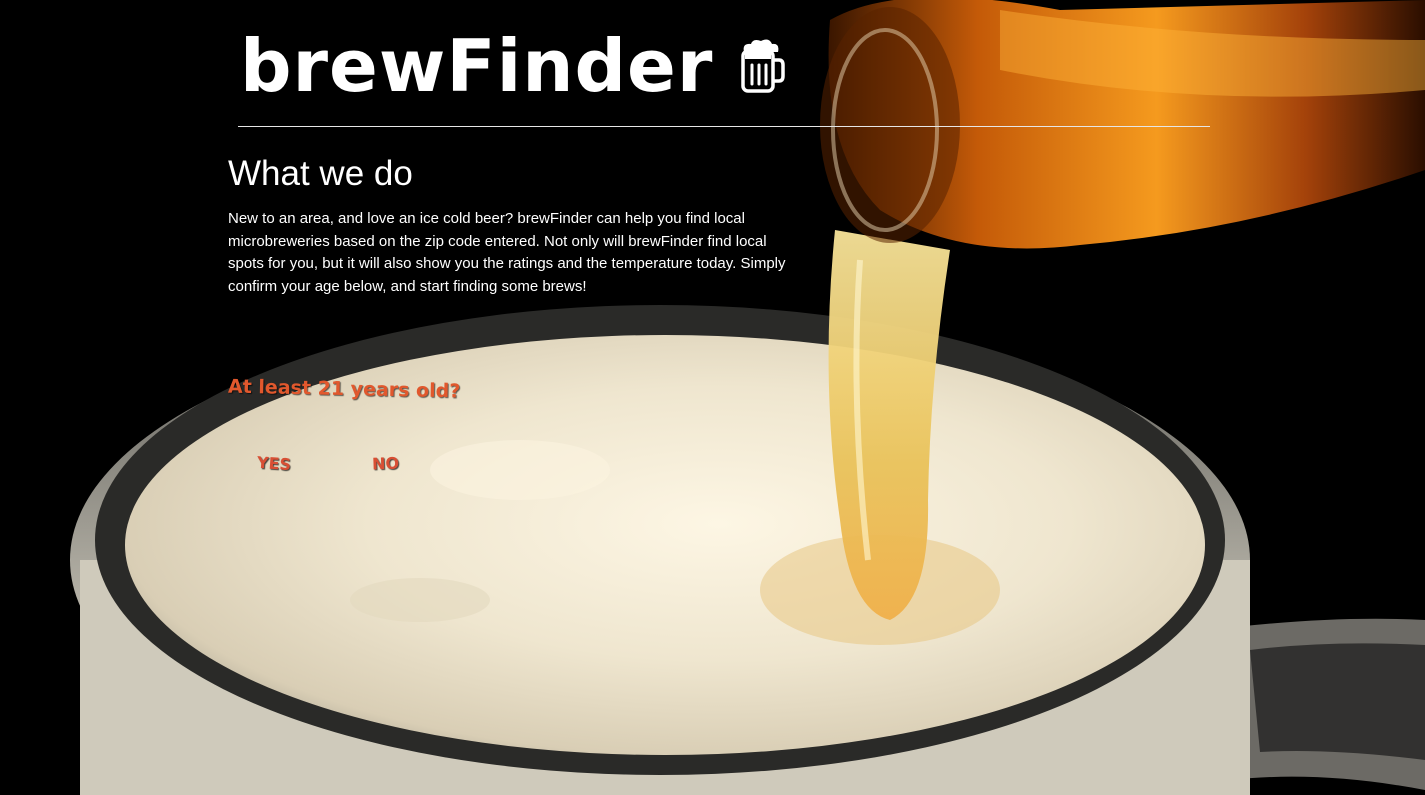 This screenshot has width=1425, height=795. Describe the element at coordinates (386, 464) in the screenshot. I see `no-button: NO` at that location.